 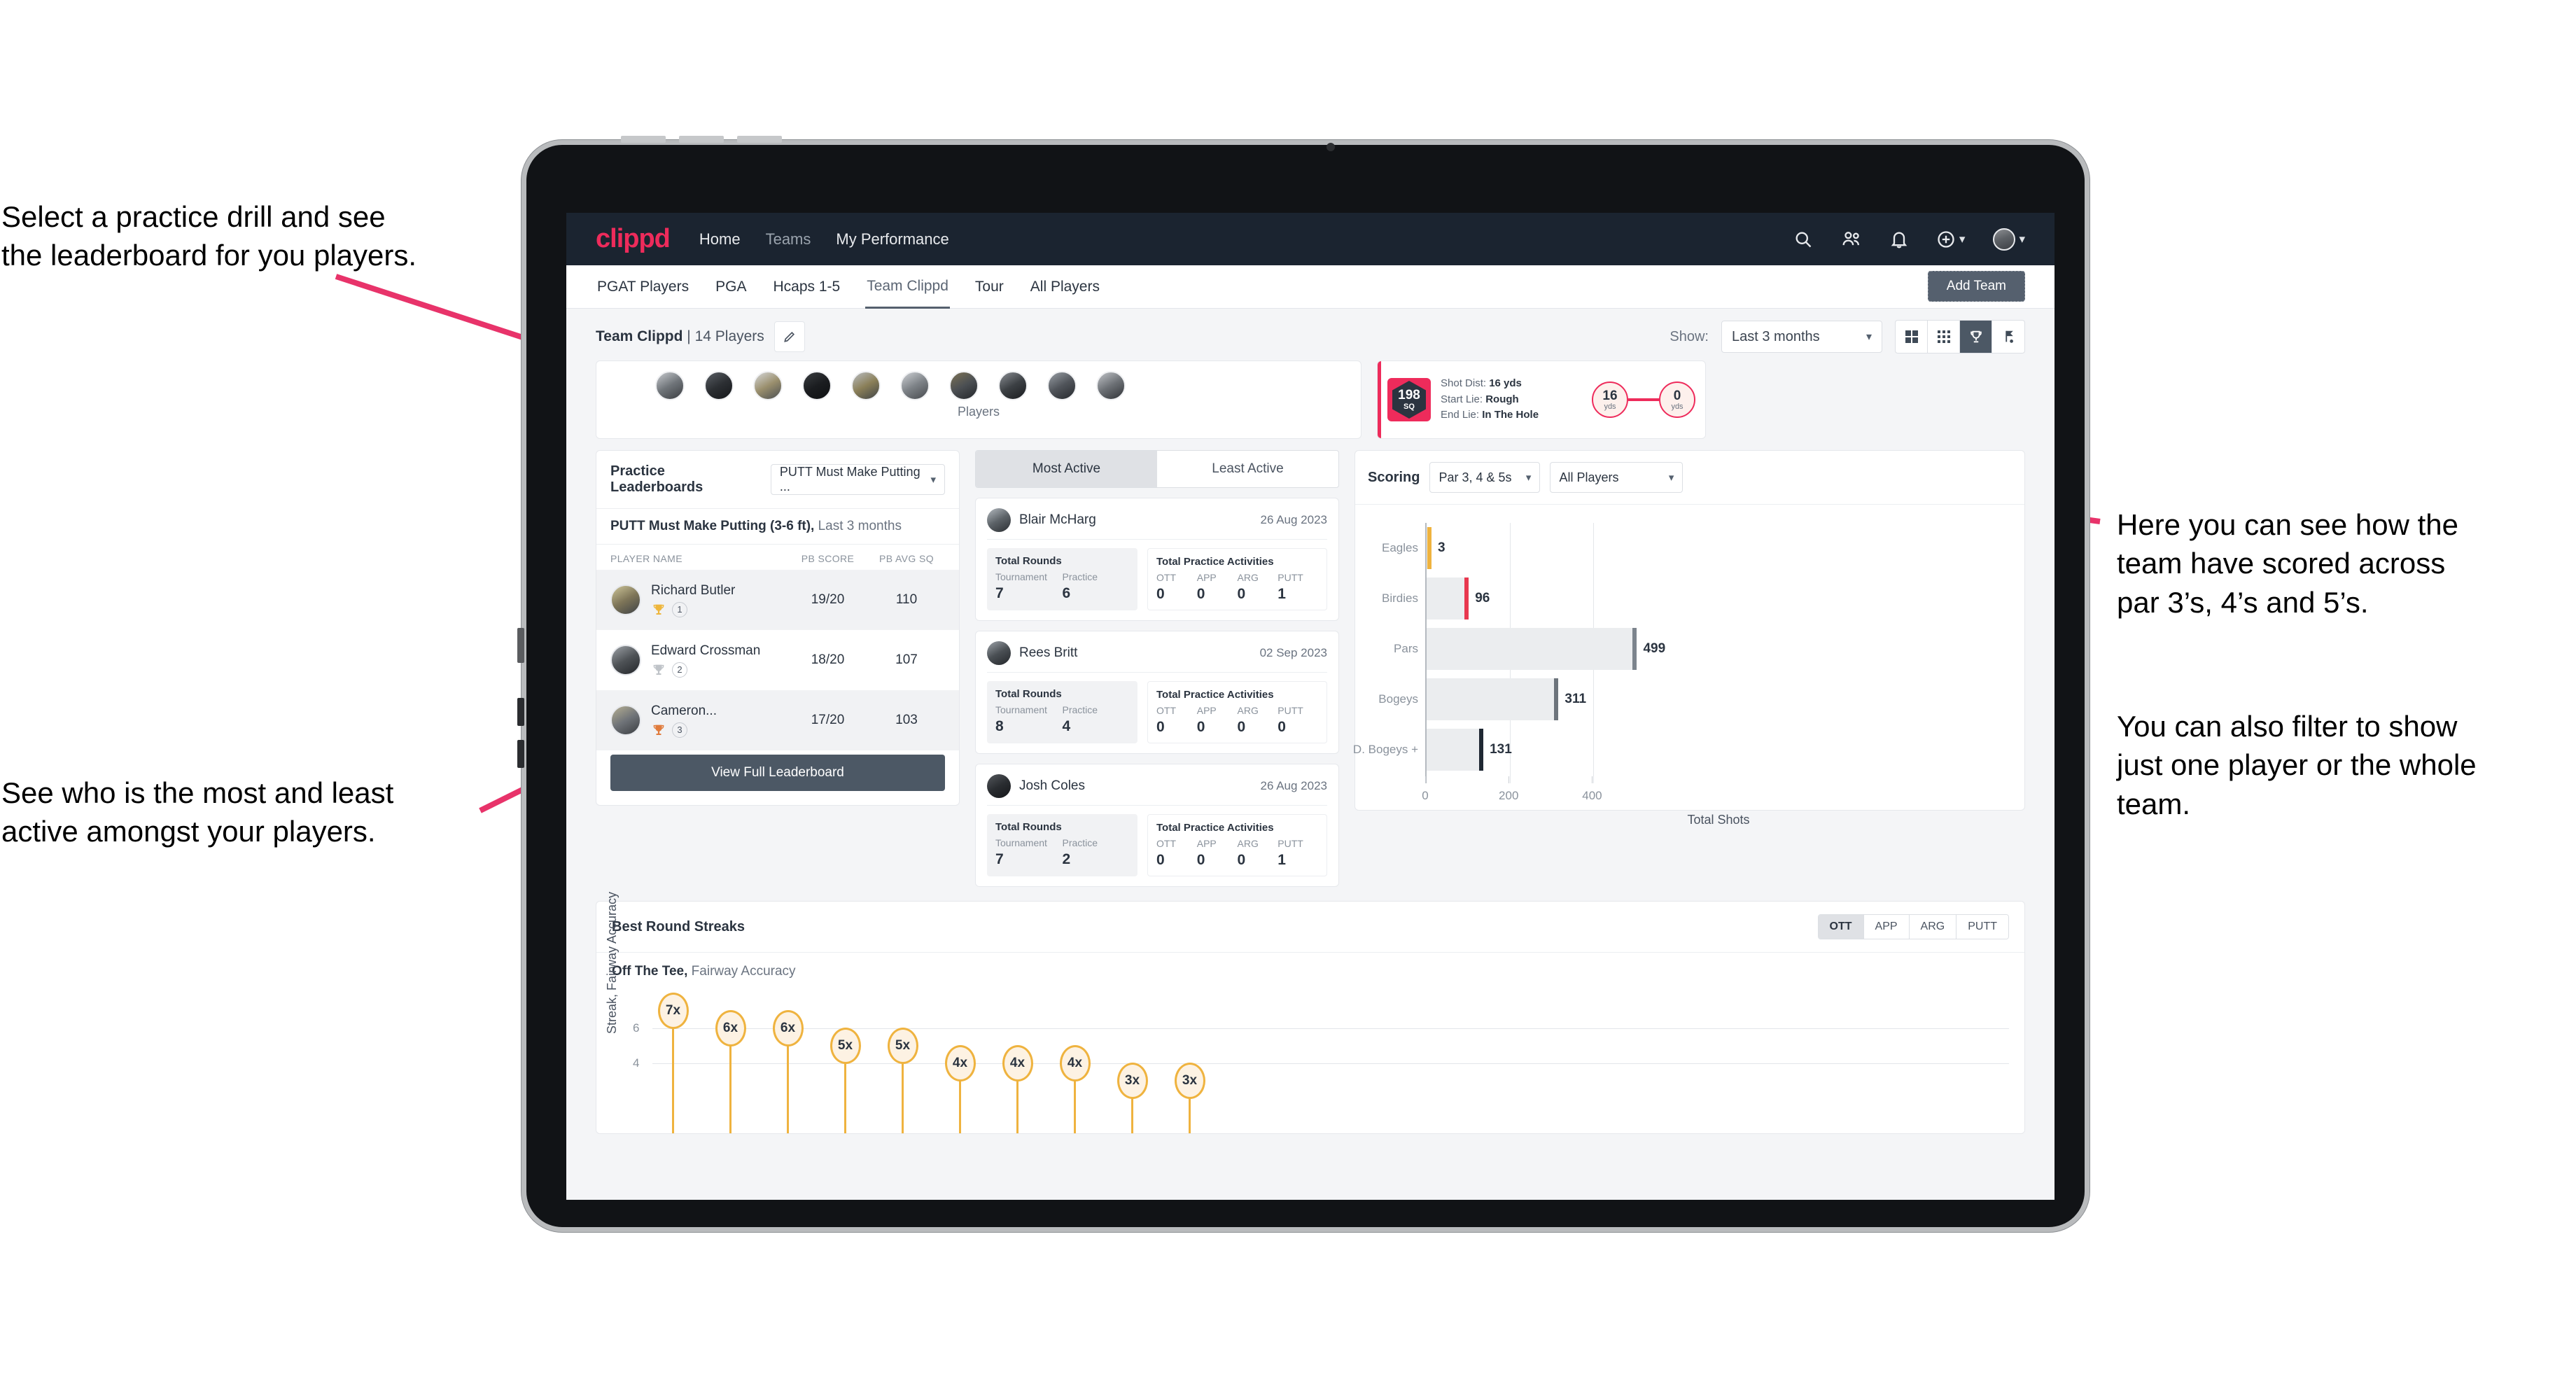 What do you see at coordinates (1982, 927) in the screenshot?
I see `toggle-putt: PUTT` at bounding box center [1982, 927].